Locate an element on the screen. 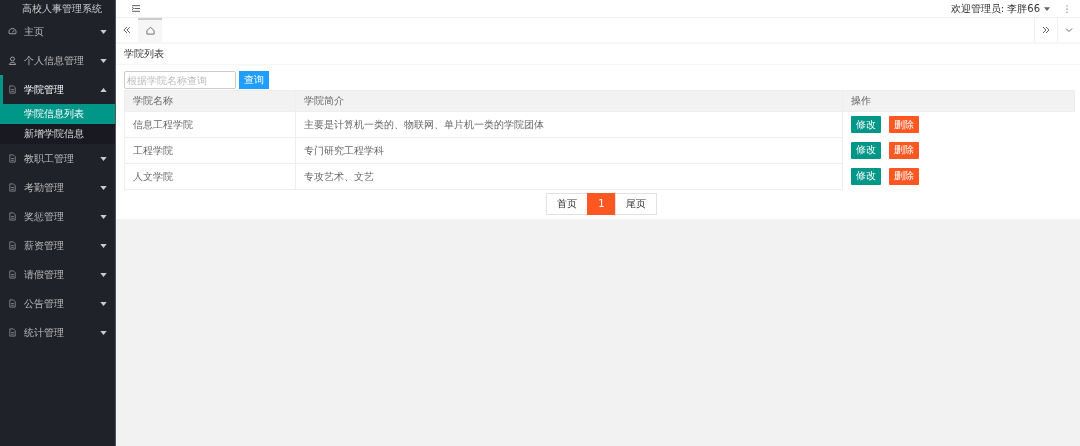 This screenshot has height=446, width=1080. dashboard-icon is located at coordinates (12, 31).